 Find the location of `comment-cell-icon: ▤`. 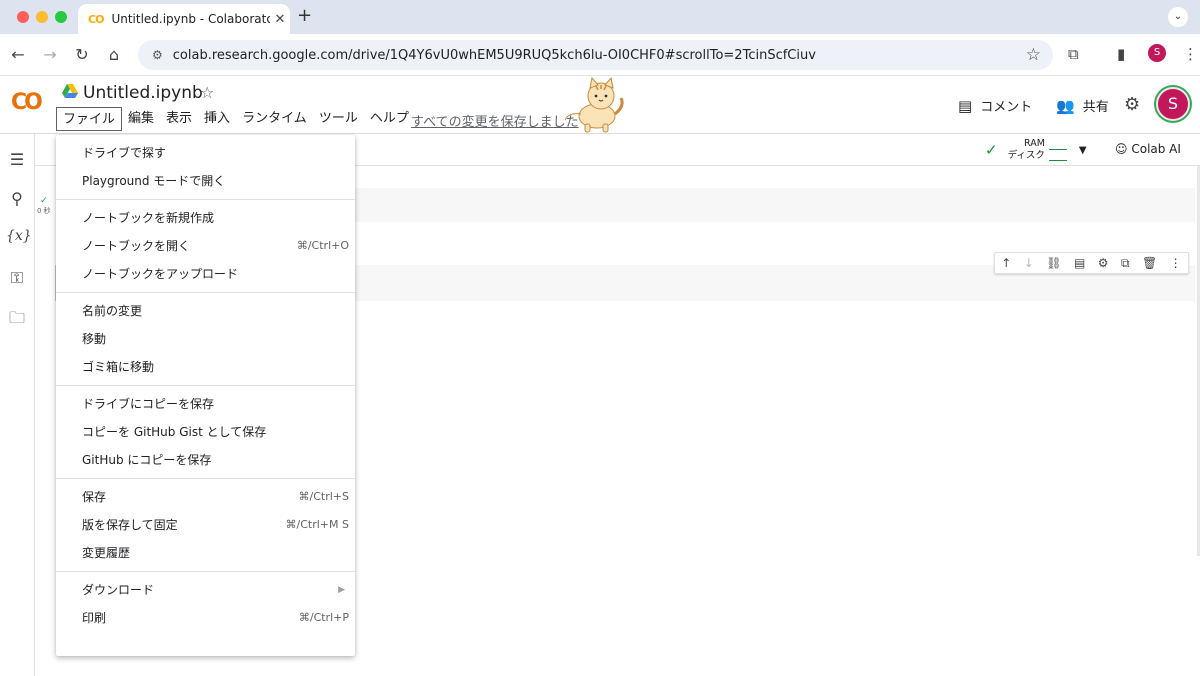

comment-cell-icon: ▤ is located at coordinates (1079, 263).